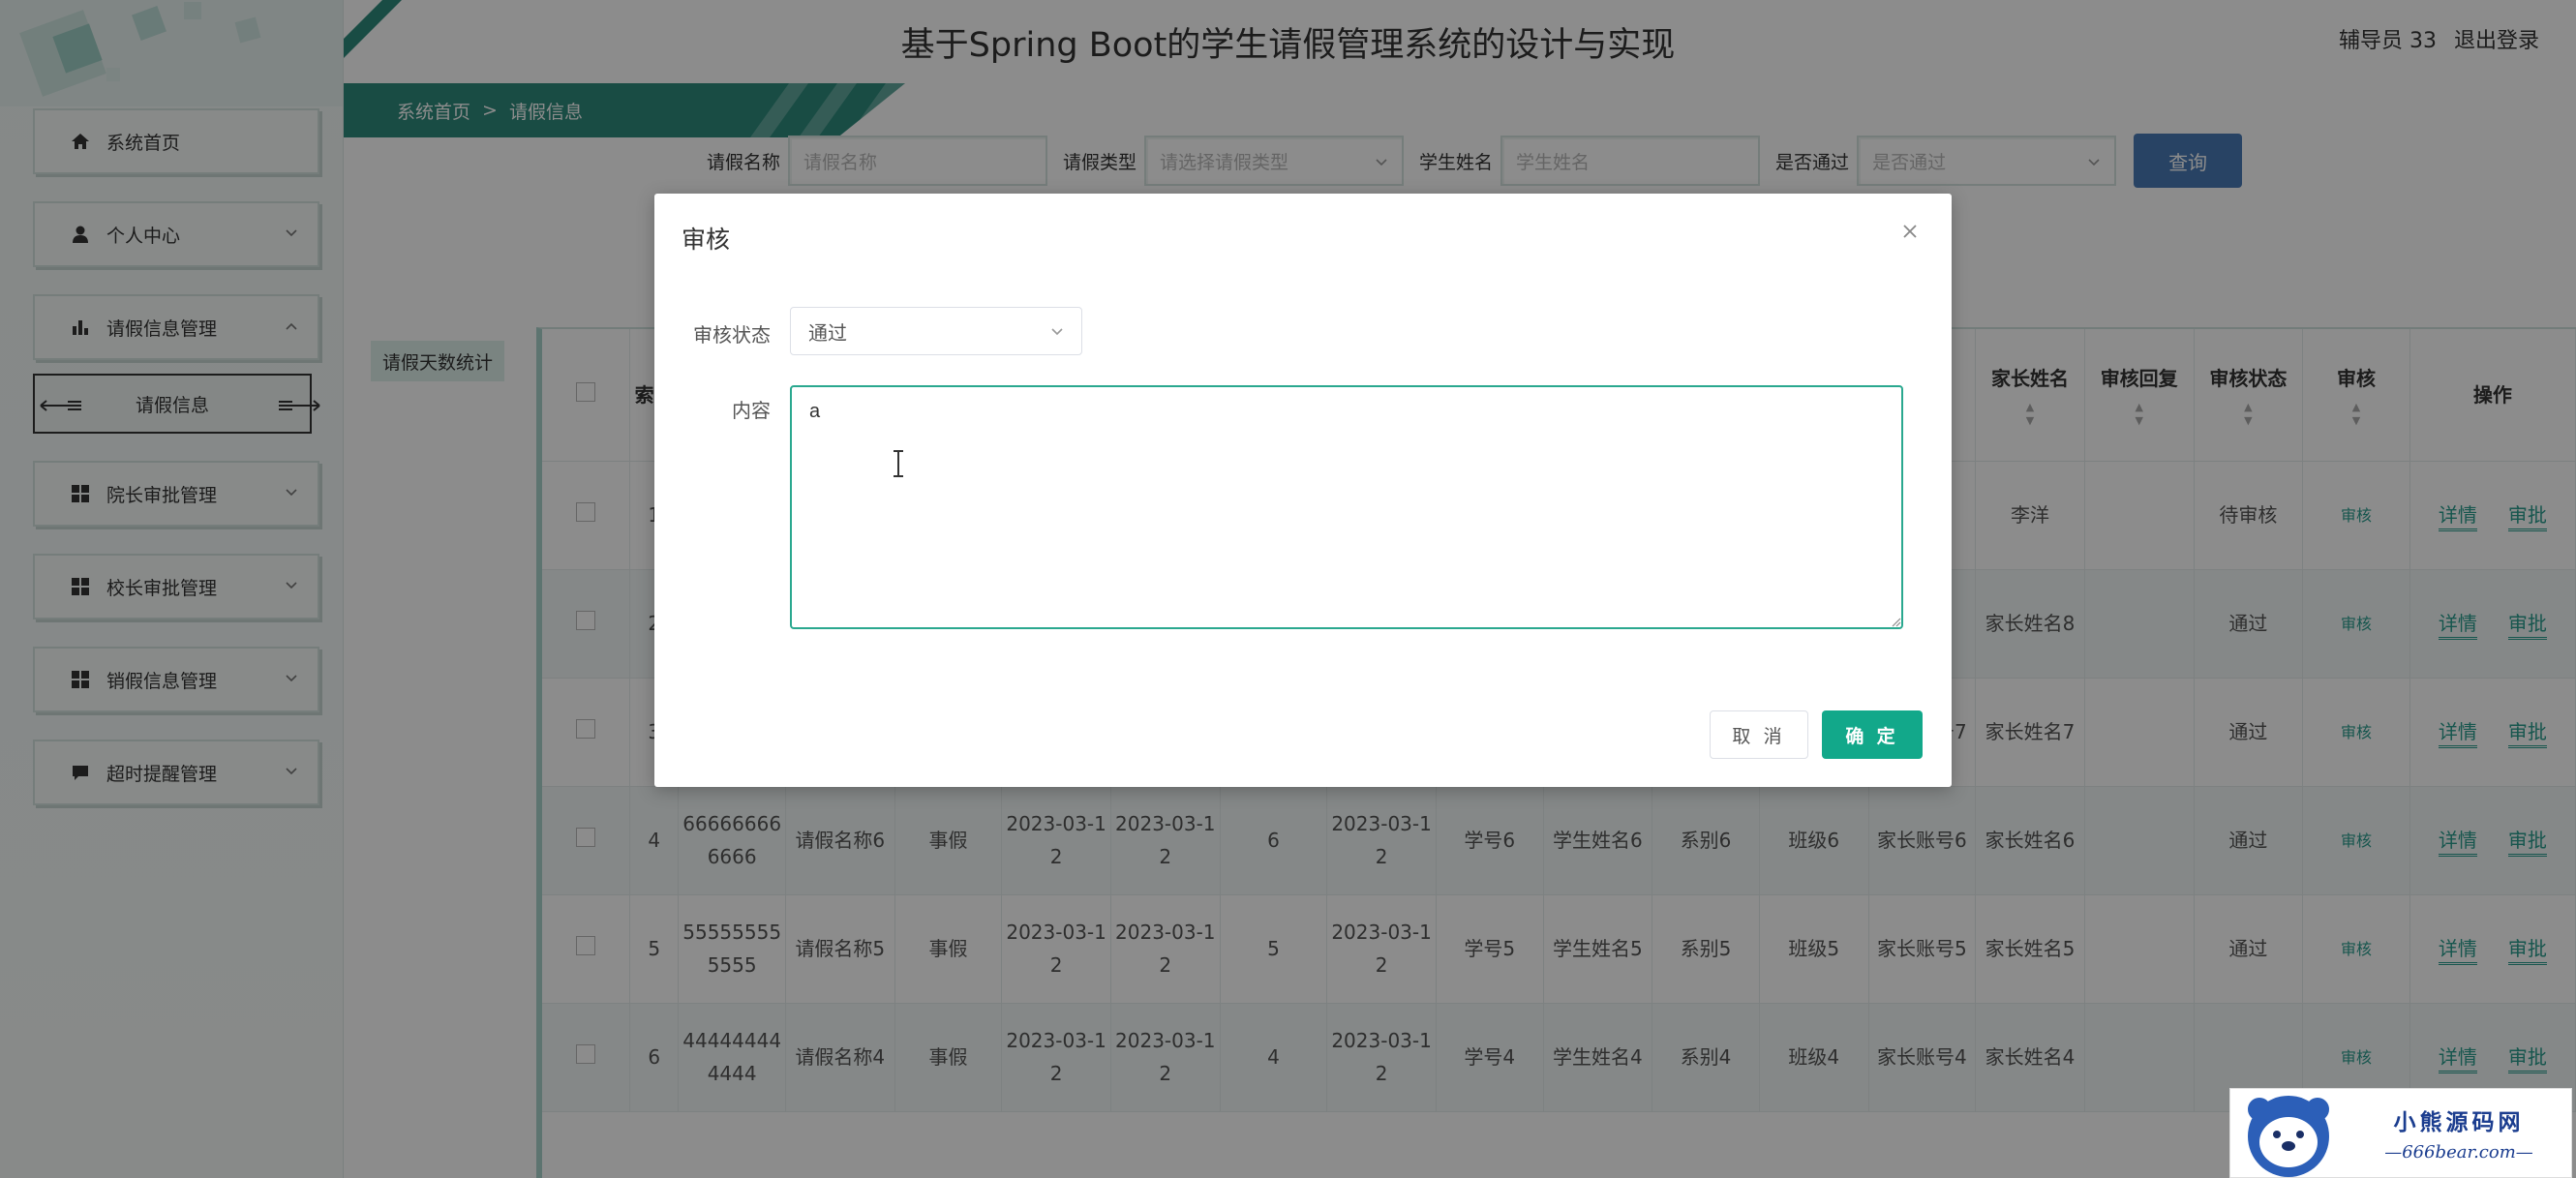 Image resolution: width=2576 pixels, height=1178 pixels. I want to click on watermark: 小熊源码网 —666bear.com—, so click(2401, 1133).